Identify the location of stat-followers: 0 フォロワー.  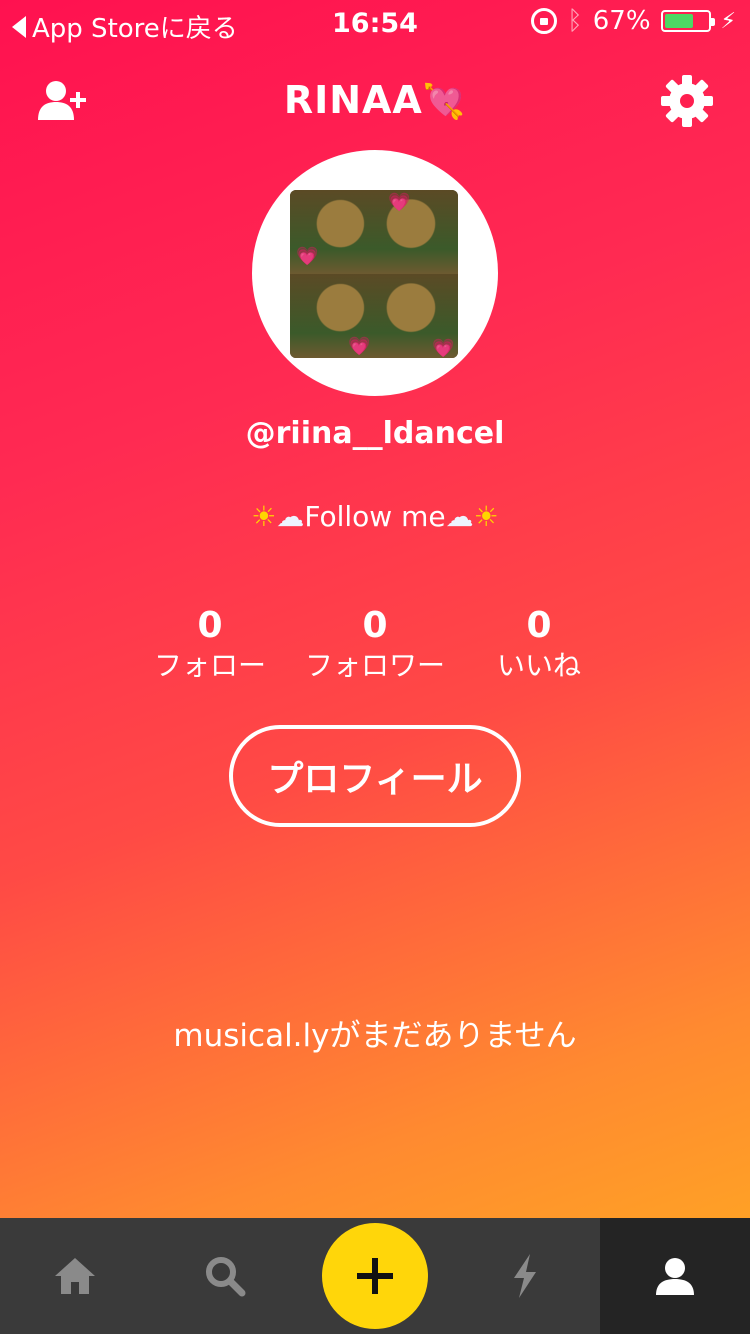
(375, 645).